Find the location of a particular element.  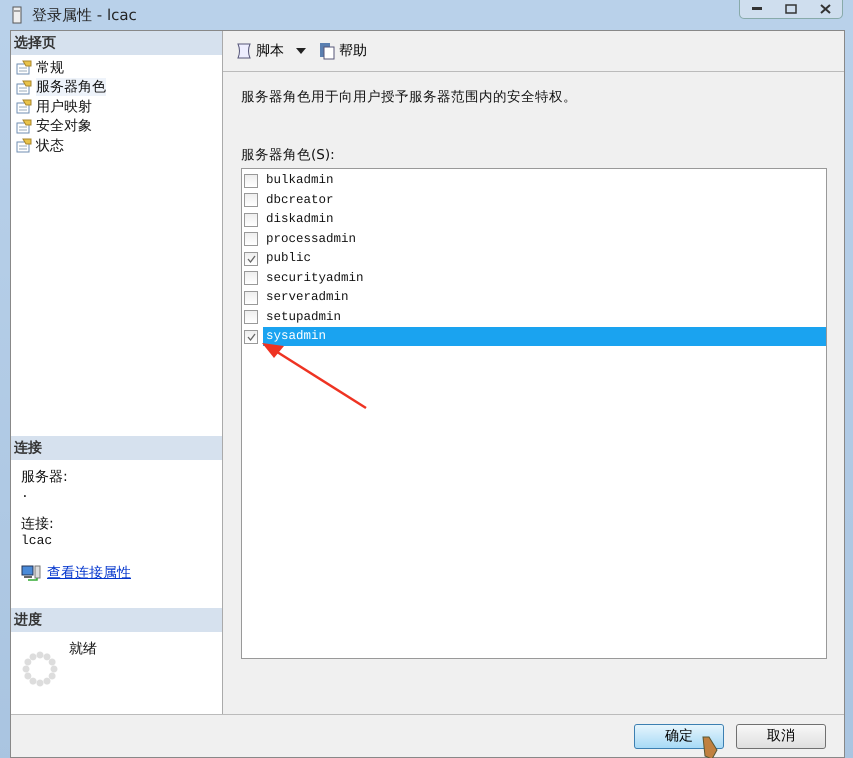

sidebar-item: 用户映射 is located at coordinates (64, 107).